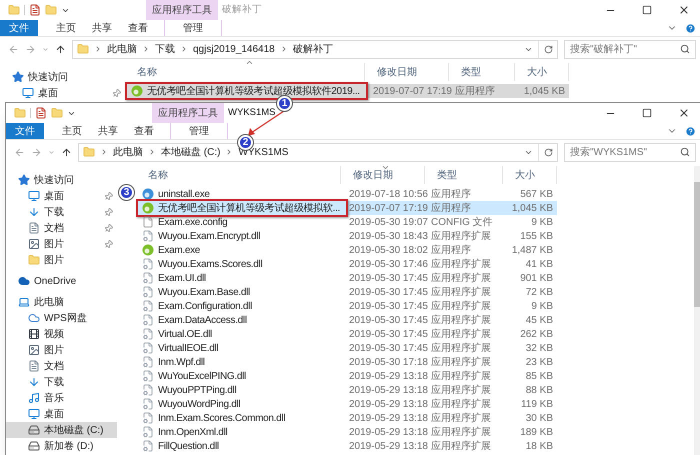 The height and width of the screenshot is (455, 700). Describe the element at coordinates (346, 292) in the screenshot. I see `file-row: Wuyou.Exam.Base.dll 2019-05-30 17:45 应用程序扩展 72 KB` at that location.